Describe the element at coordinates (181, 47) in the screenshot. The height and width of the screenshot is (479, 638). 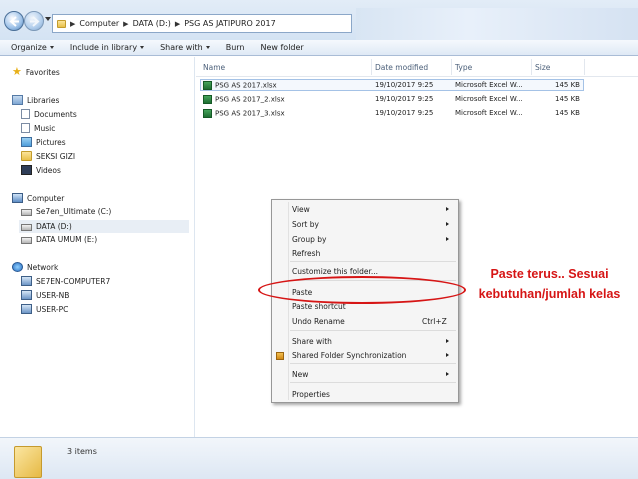
I see `share-label: Share with` at that location.